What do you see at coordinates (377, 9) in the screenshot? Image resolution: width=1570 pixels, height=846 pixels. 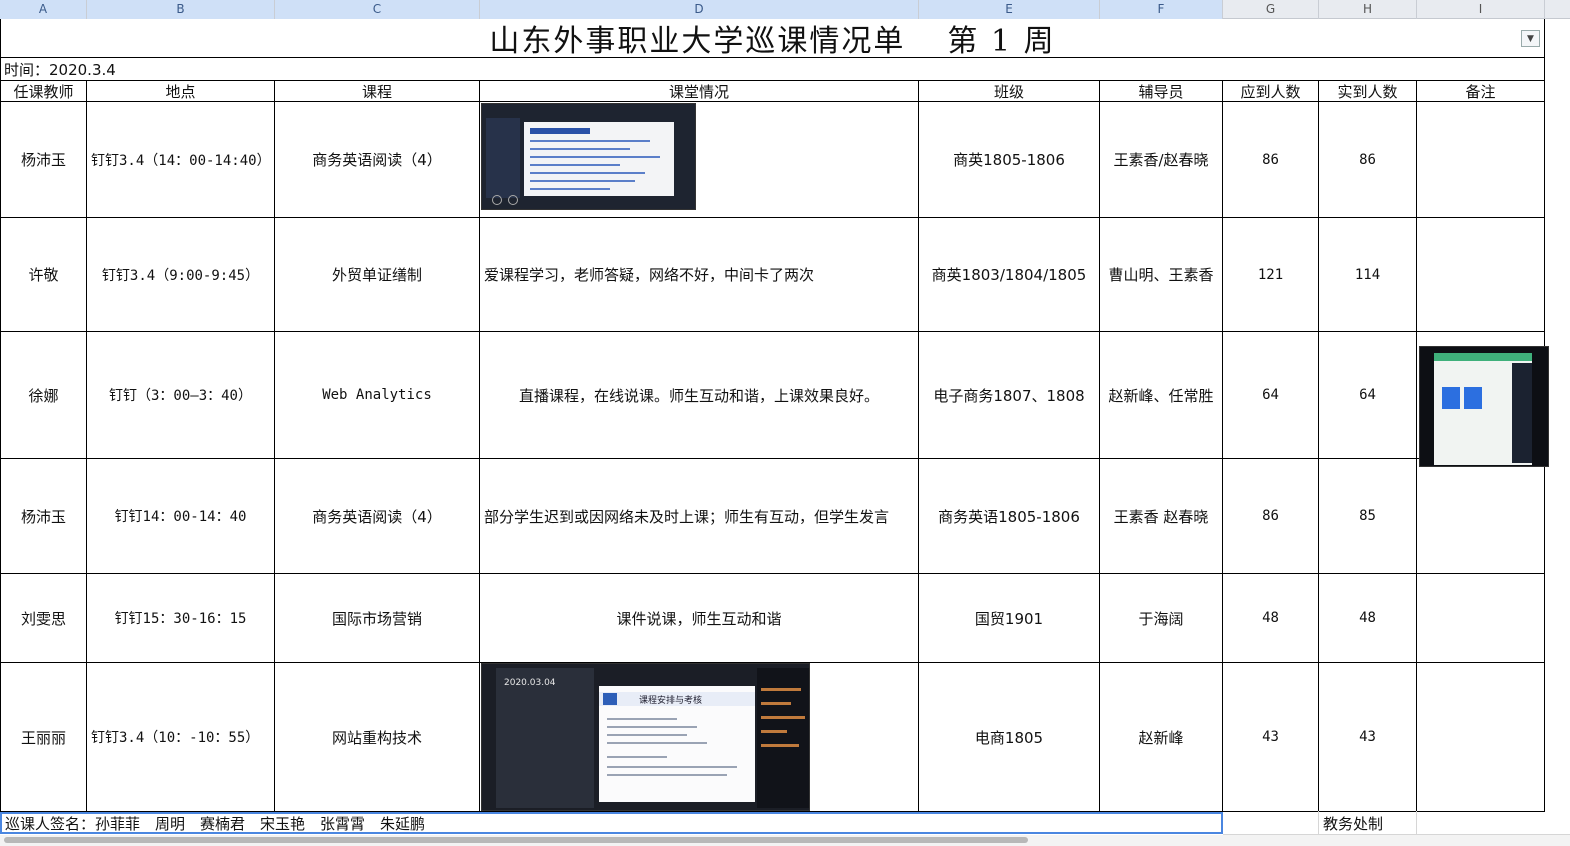 I see `column-header-c: C` at bounding box center [377, 9].